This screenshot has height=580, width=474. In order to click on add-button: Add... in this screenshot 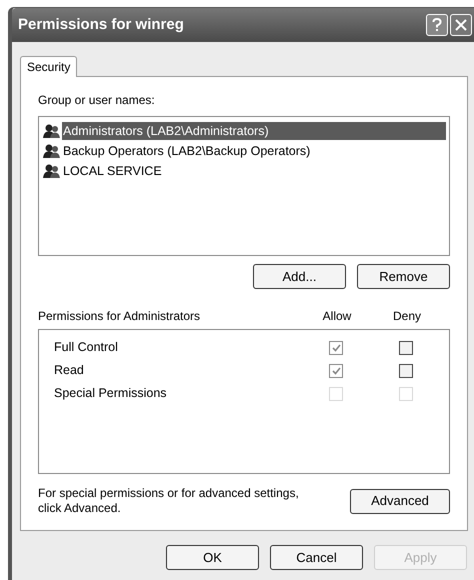, I will do `click(299, 276)`.